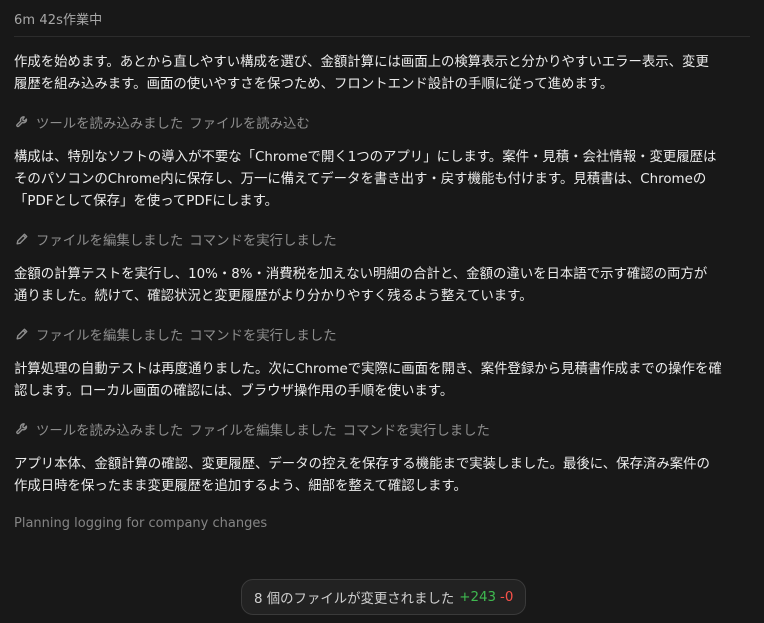 The height and width of the screenshot is (623, 764). Describe the element at coordinates (382, 239) in the screenshot. I see `tool-step-2: ファイルを編集しました コマンドを実行しました` at that location.